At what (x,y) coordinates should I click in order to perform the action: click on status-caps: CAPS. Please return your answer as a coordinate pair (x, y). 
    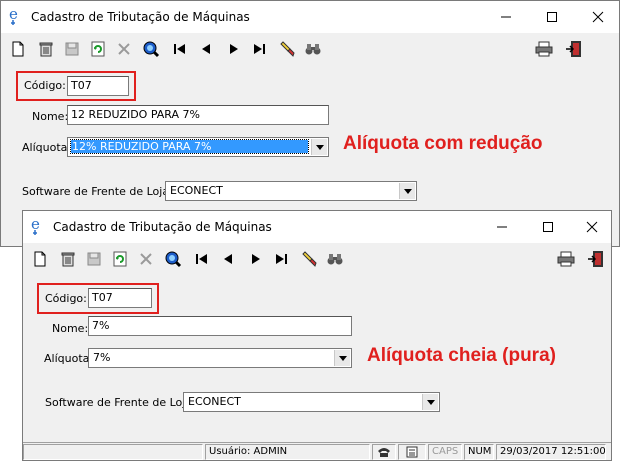
    Looking at the image, I should click on (445, 452).